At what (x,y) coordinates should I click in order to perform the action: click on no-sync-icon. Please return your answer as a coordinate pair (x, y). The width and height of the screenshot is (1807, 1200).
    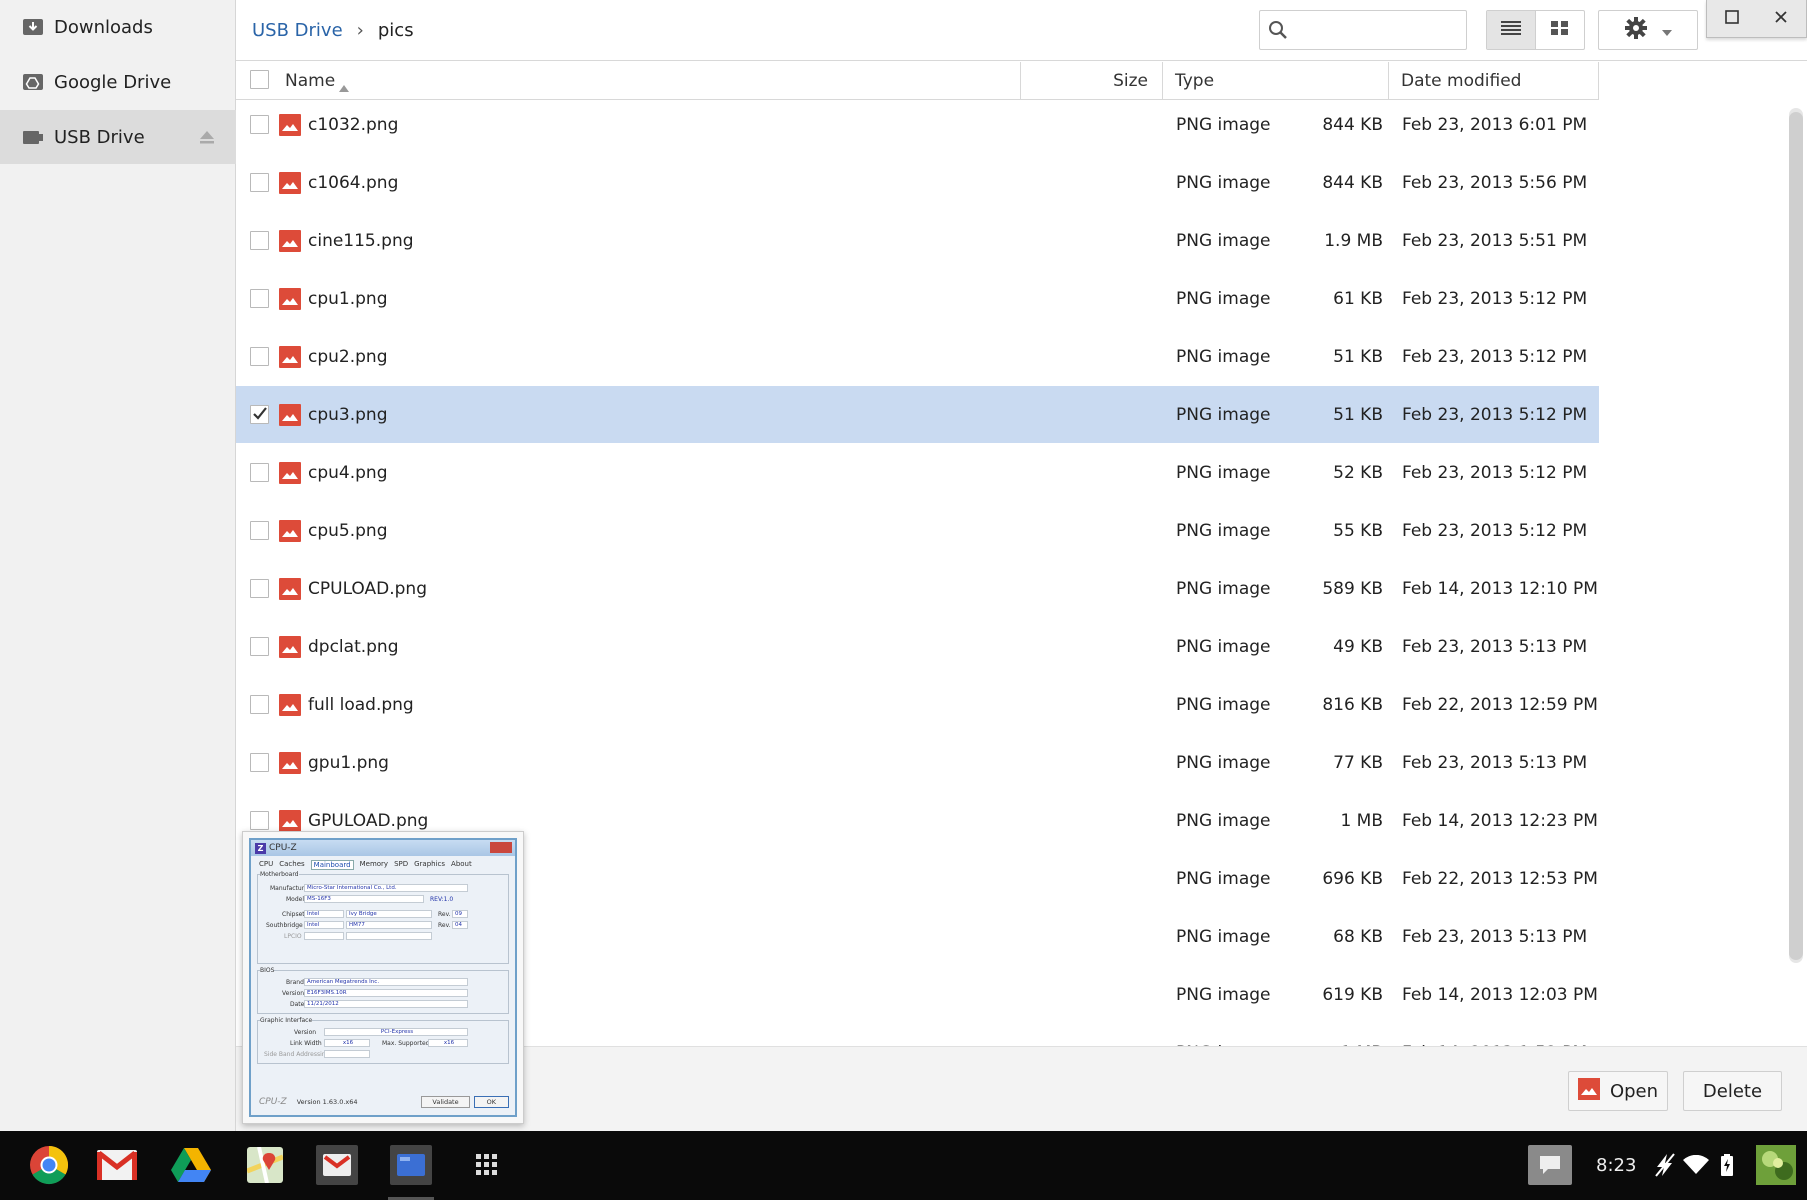
    Looking at the image, I should click on (1665, 1165).